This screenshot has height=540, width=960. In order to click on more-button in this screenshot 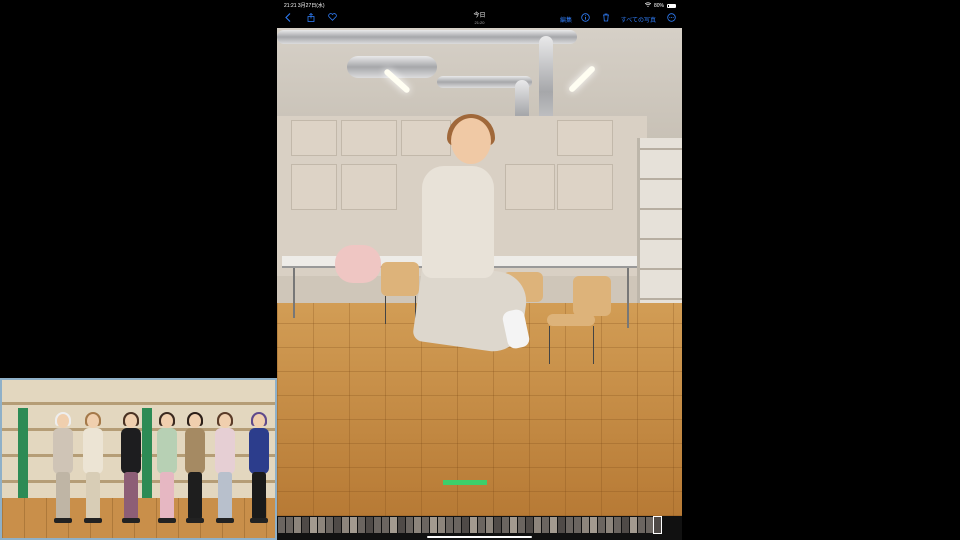, I will do `click(671, 18)`.